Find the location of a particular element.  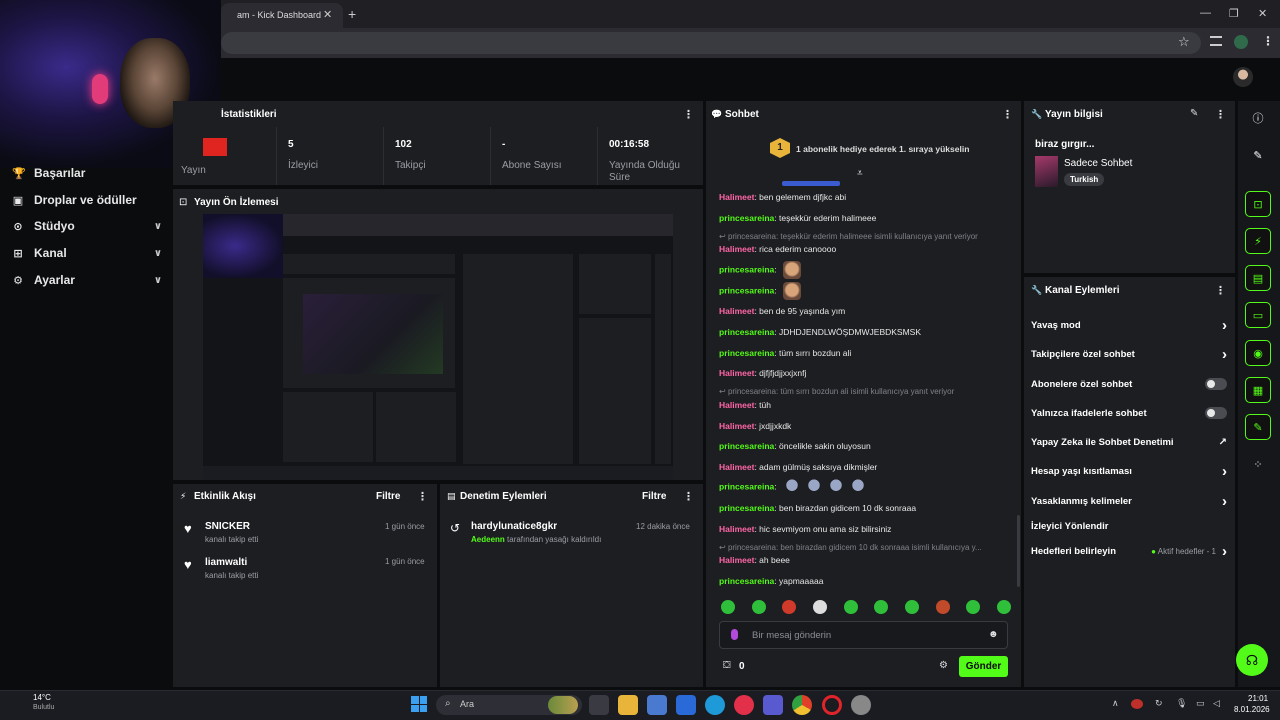

channel-action-row: Abonelere özel sohbet is located at coordinates (1129, 384).